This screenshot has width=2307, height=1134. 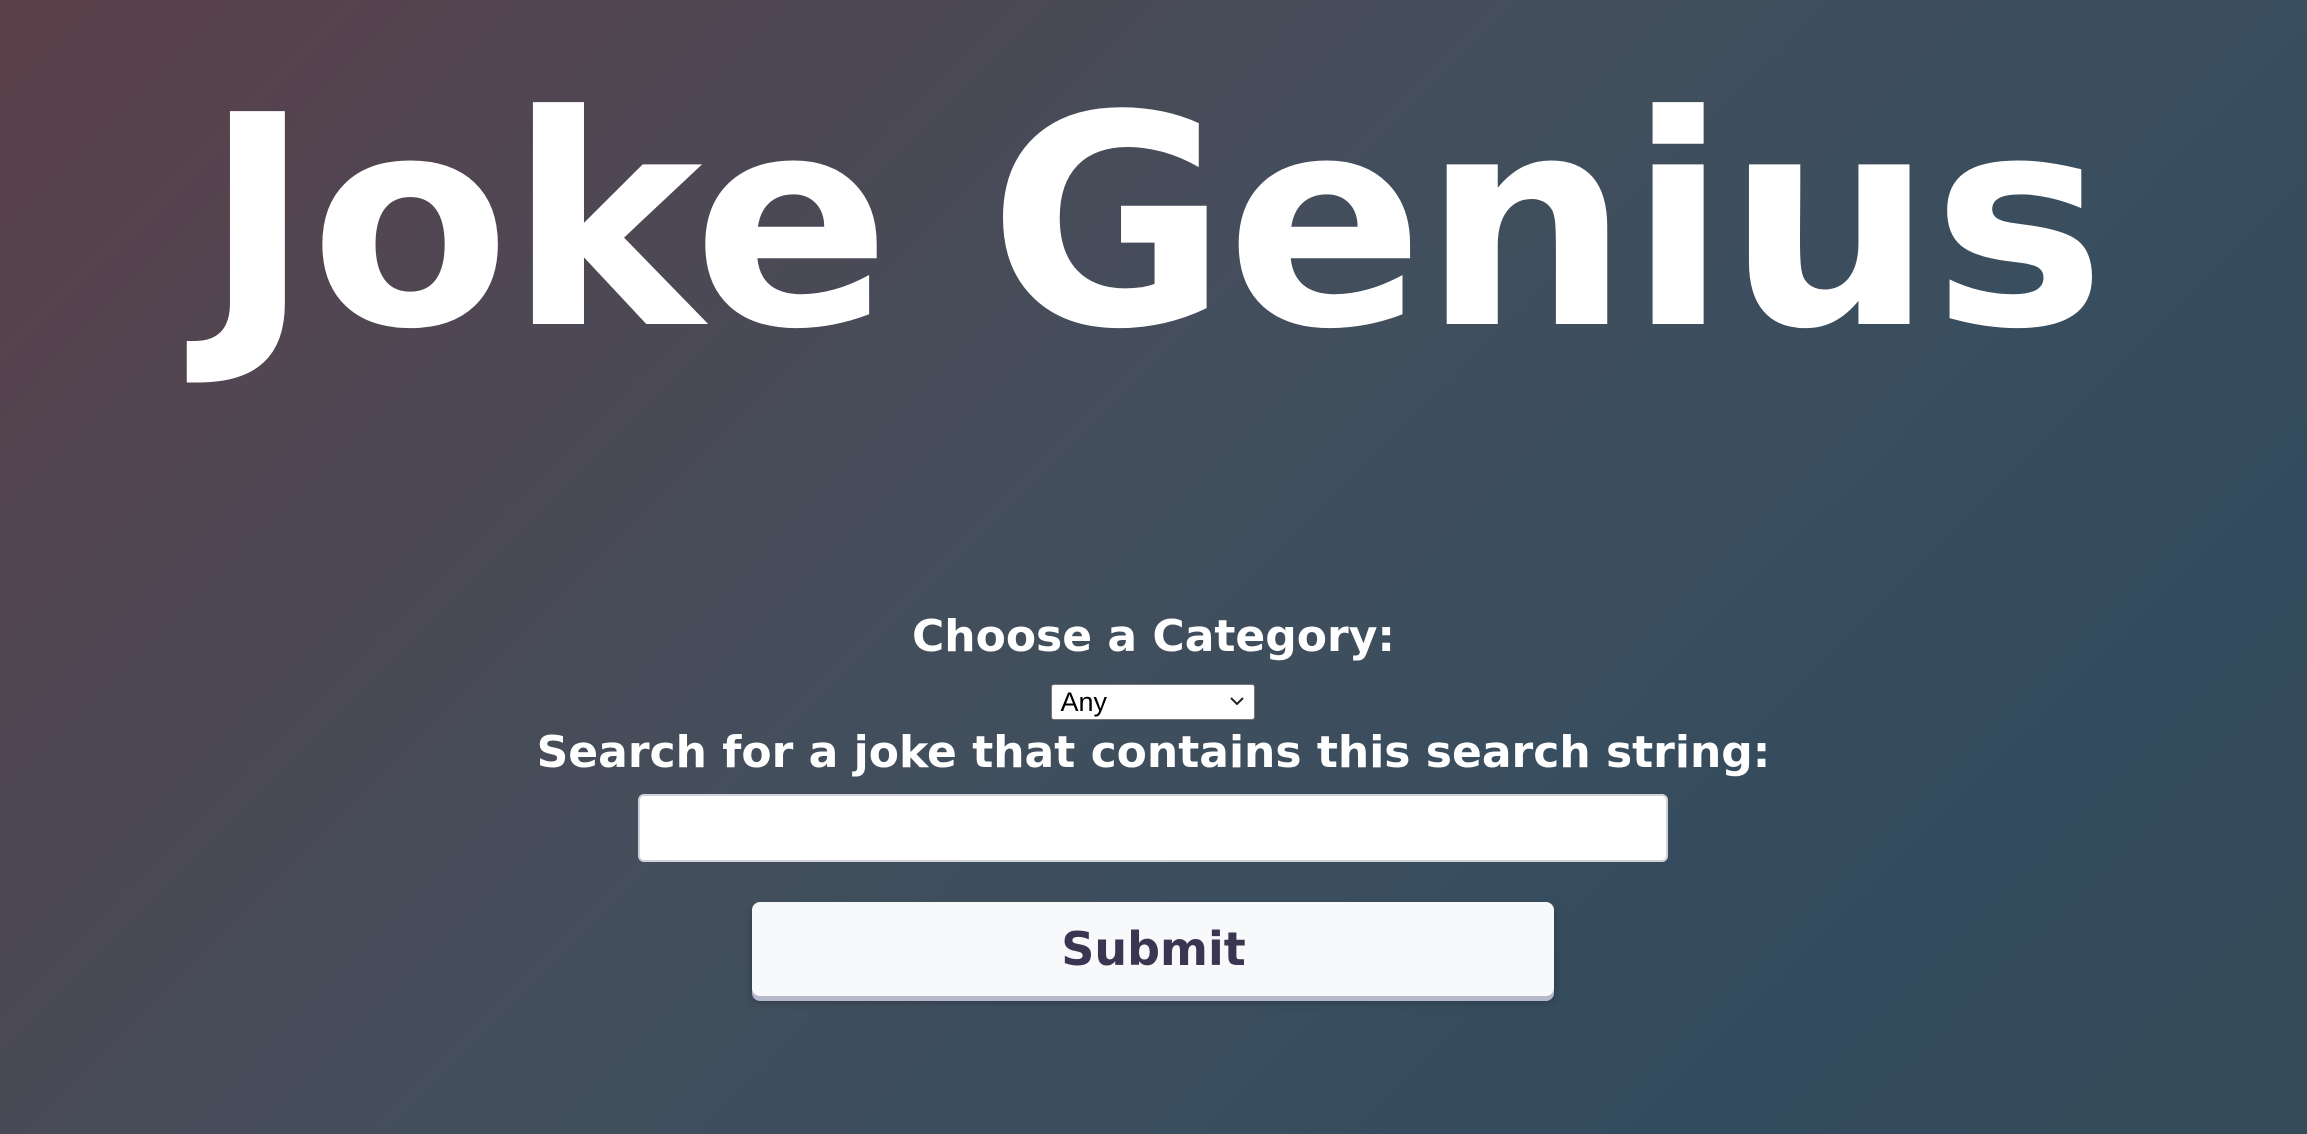 What do you see at coordinates (1153, 702) in the screenshot?
I see `category-select: Any` at bounding box center [1153, 702].